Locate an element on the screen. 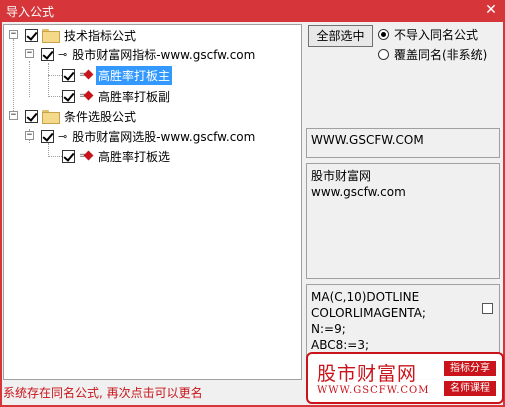 The height and width of the screenshot is (407, 505). watermark-logo: 股市财富网 WWW.GSCFW.COM 指标分享 名师课程 is located at coordinates (405, 378).